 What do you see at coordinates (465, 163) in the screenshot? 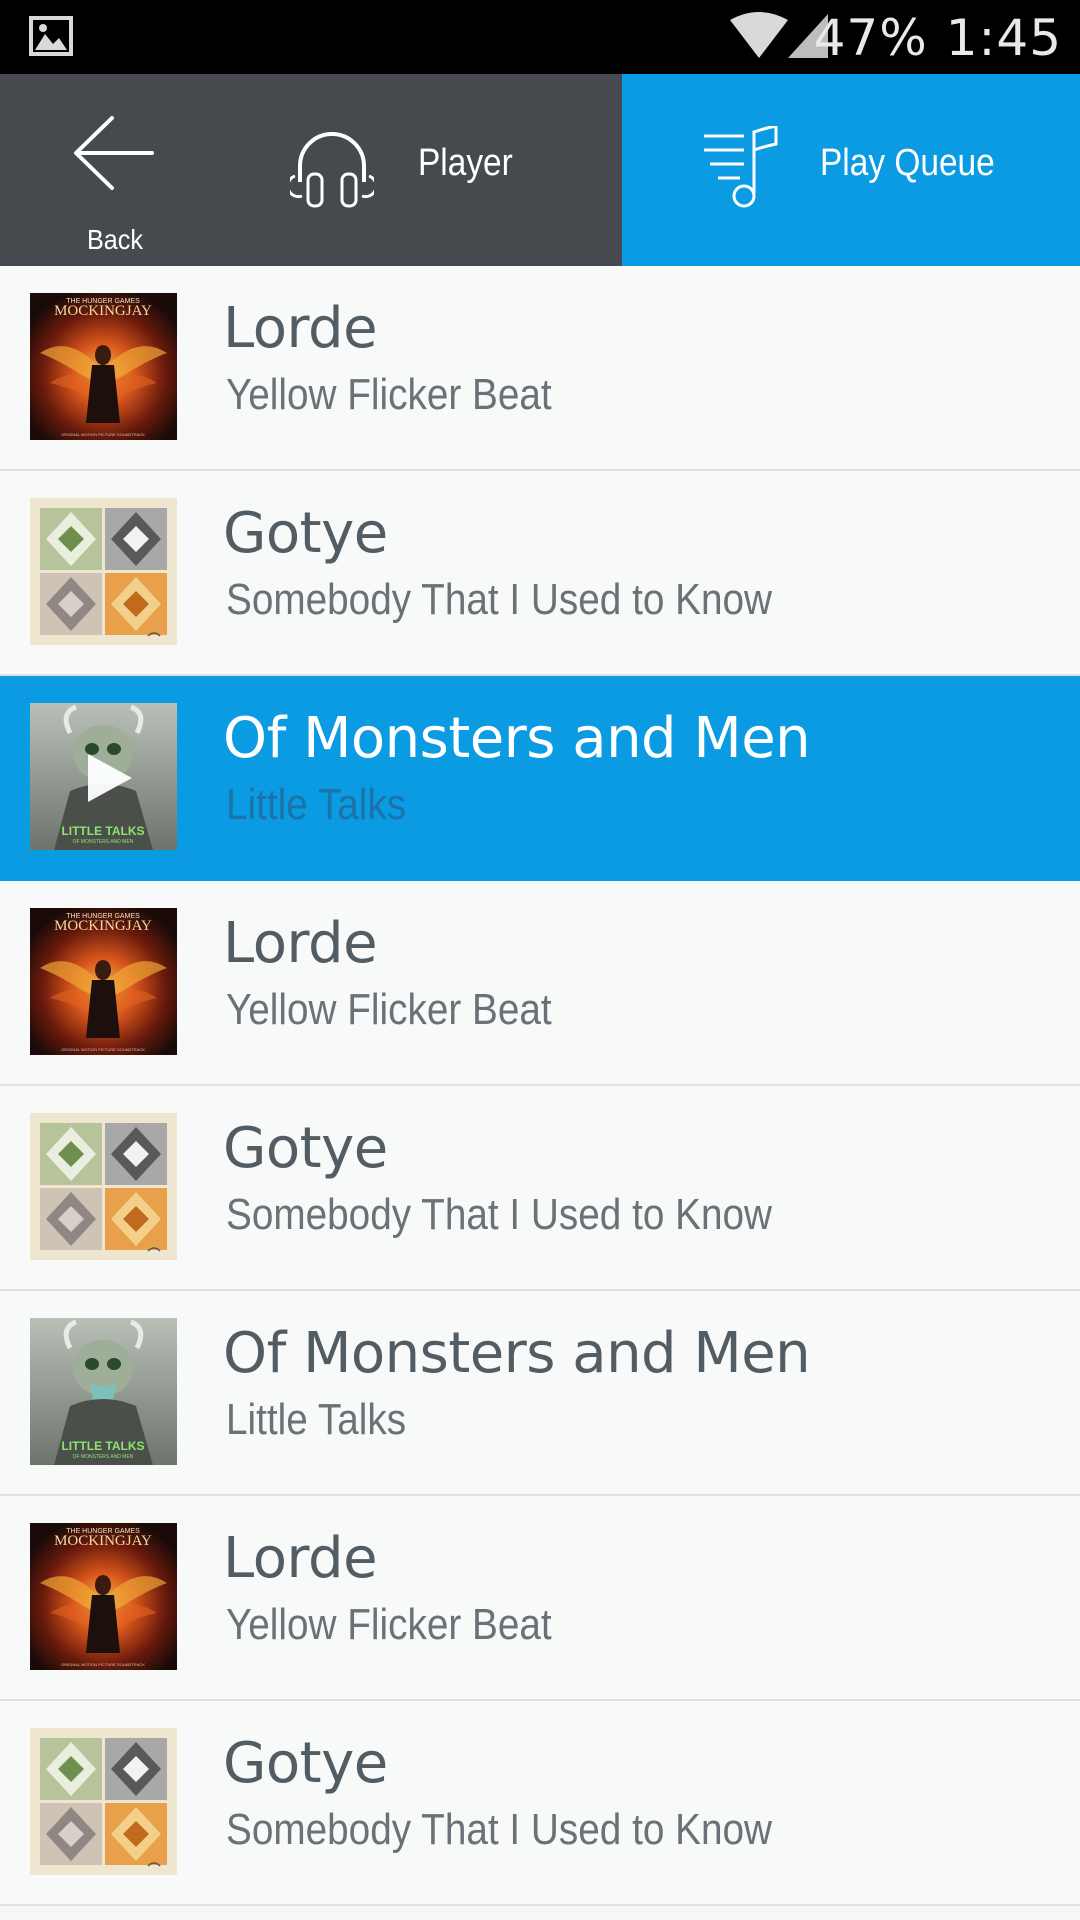
I see `tab-player-label: Player` at bounding box center [465, 163].